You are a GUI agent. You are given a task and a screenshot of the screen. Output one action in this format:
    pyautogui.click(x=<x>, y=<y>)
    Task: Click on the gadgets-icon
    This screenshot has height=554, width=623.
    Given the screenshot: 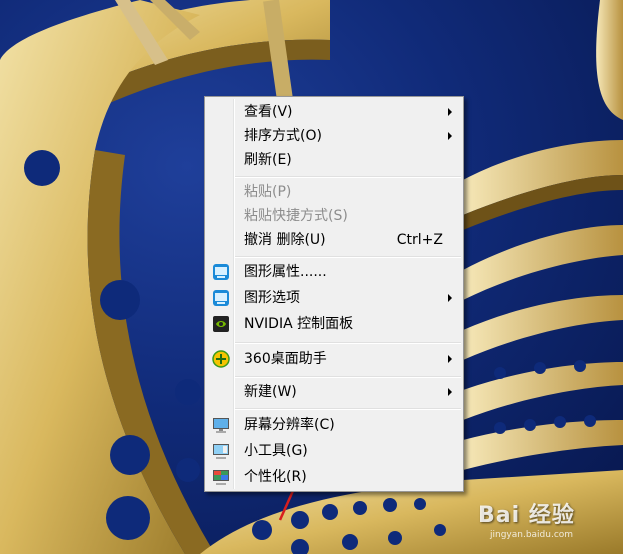 What is the action you would take?
    pyautogui.click(x=221, y=451)
    